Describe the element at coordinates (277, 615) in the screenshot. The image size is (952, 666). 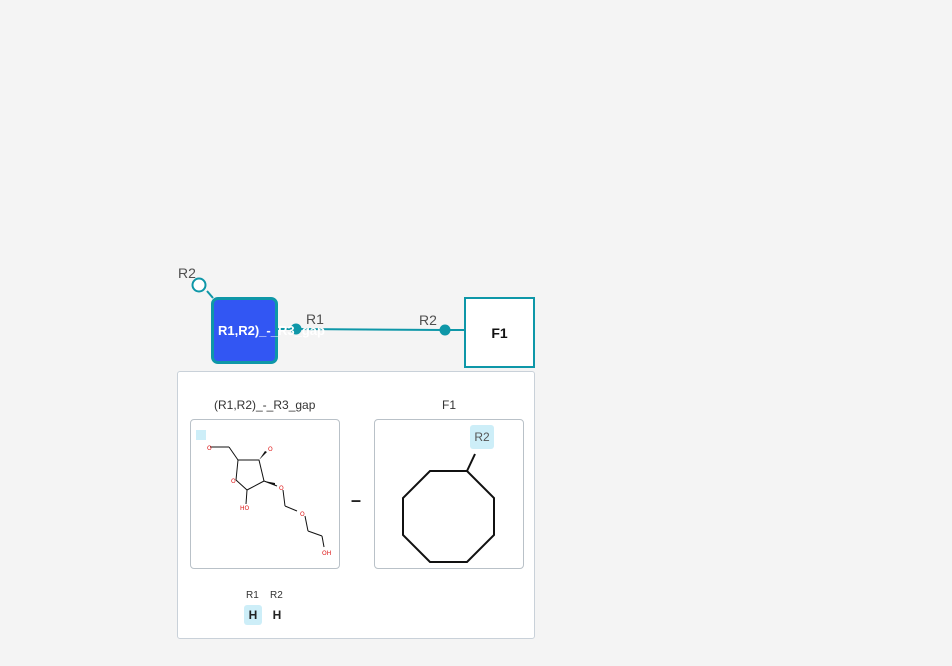
I see `rgroup-value-r2: H` at that location.